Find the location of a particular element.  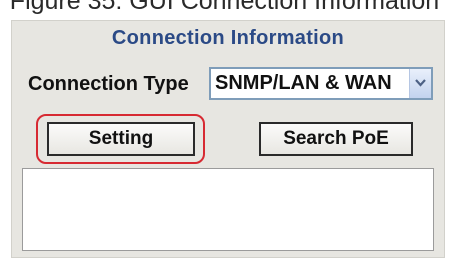

chevron-down-icon is located at coordinates (420, 83).